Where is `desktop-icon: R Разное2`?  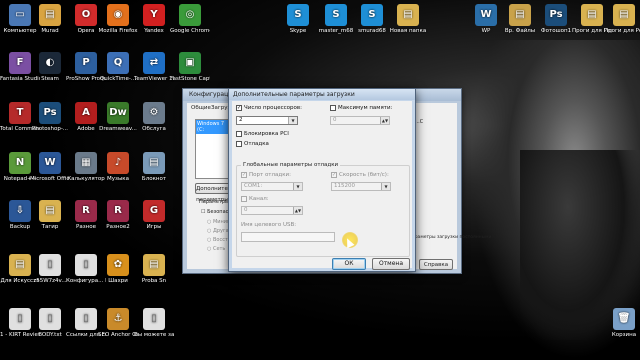
desktop-icon: R Разное2 is located at coordinates (118, 215).